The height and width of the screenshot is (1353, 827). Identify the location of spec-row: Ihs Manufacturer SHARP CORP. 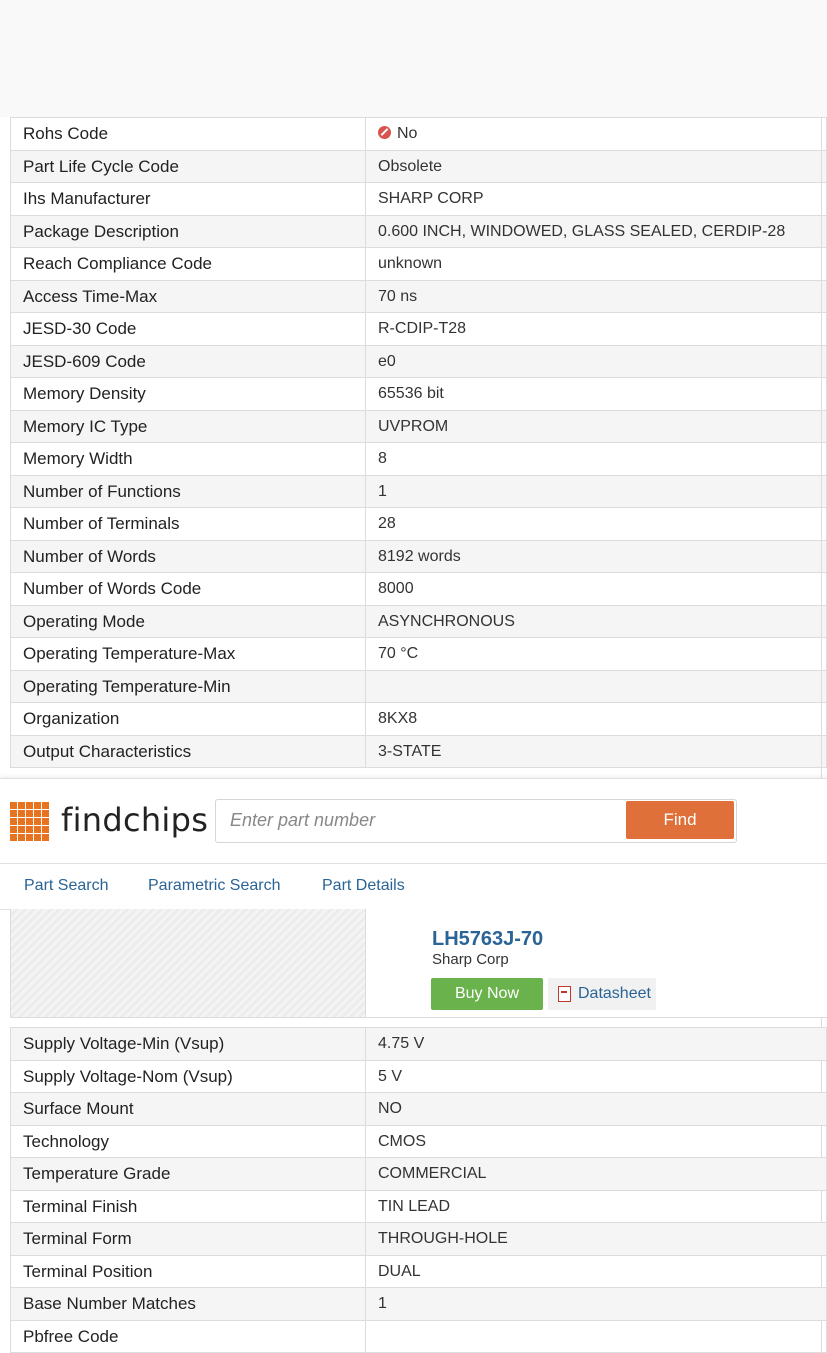
(418, 199).